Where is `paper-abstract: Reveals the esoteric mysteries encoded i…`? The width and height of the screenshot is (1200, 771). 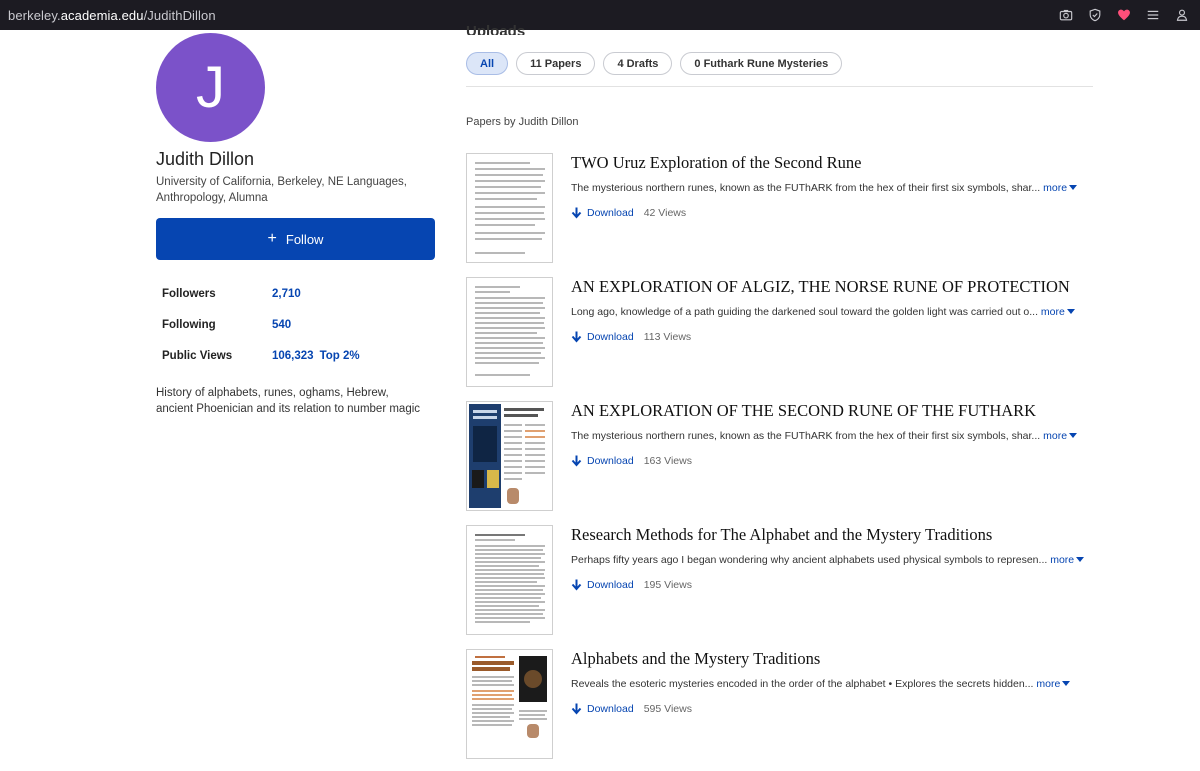 paper-abstract: Reveals the esoteric mysteries encoded i… is located at coordinates (821, 684).